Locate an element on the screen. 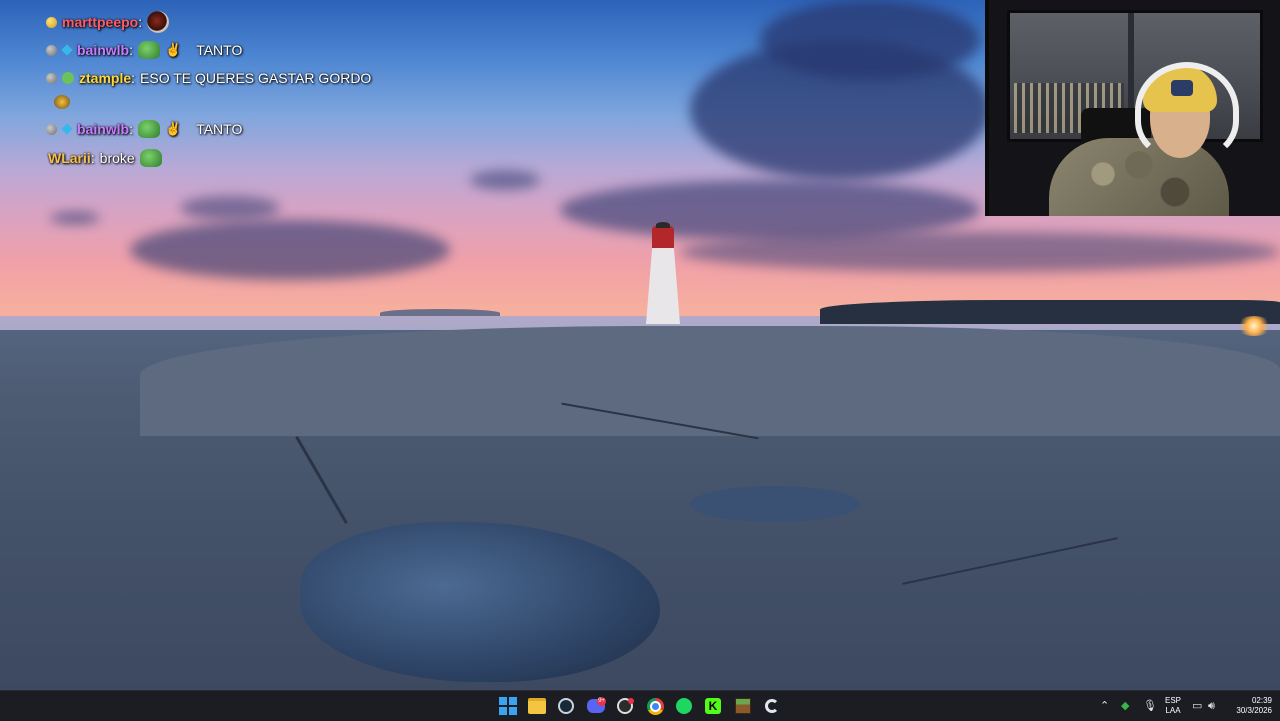 This screenshot has height=721, width=1280. dark-emote-icon is located at coordinates (158, 22).